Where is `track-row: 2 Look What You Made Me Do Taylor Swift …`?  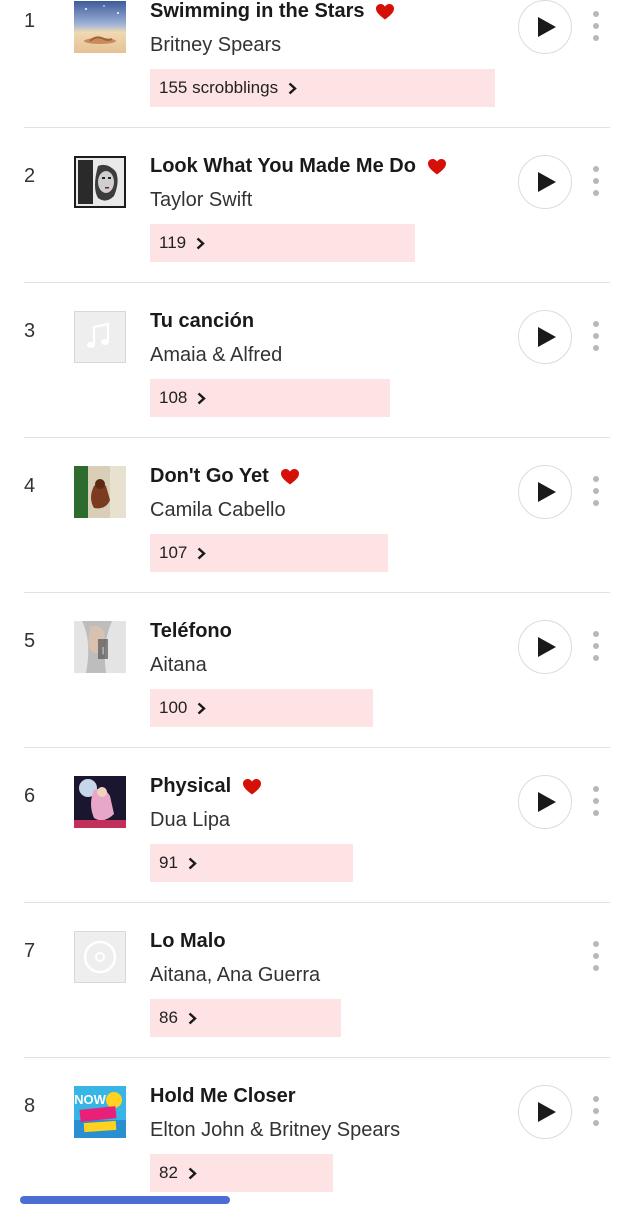 track-row: 2 Look What You Made Me Do Taylor Swift … is located at coordinates (317, 205).